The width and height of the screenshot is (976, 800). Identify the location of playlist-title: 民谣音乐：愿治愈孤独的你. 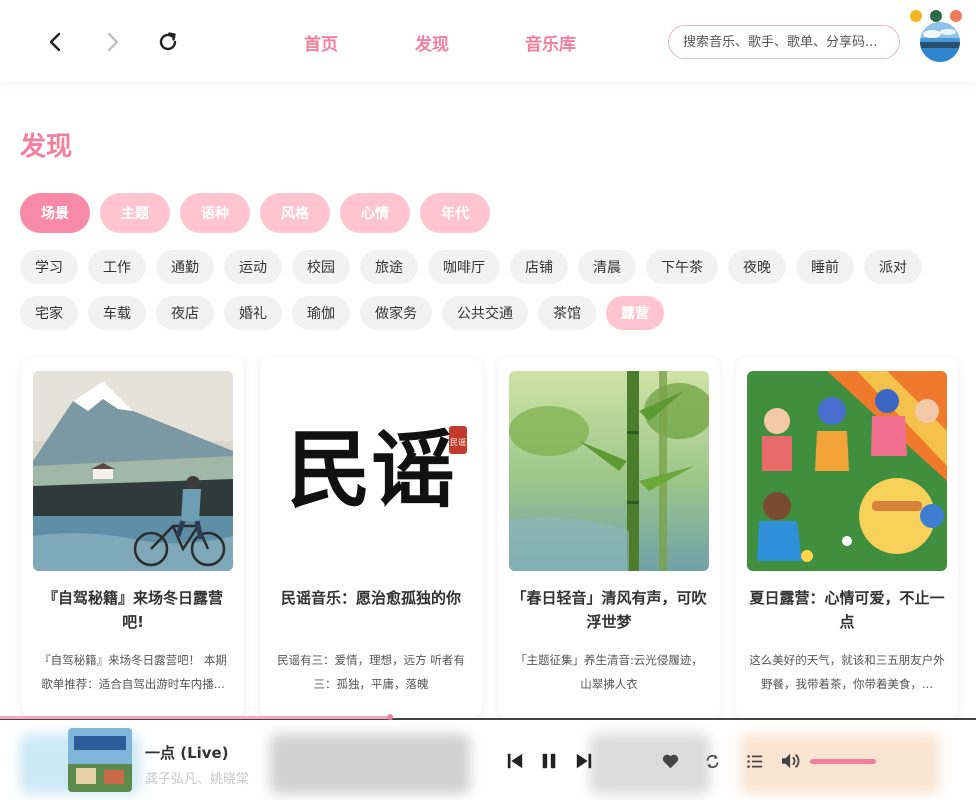
(370, 598).